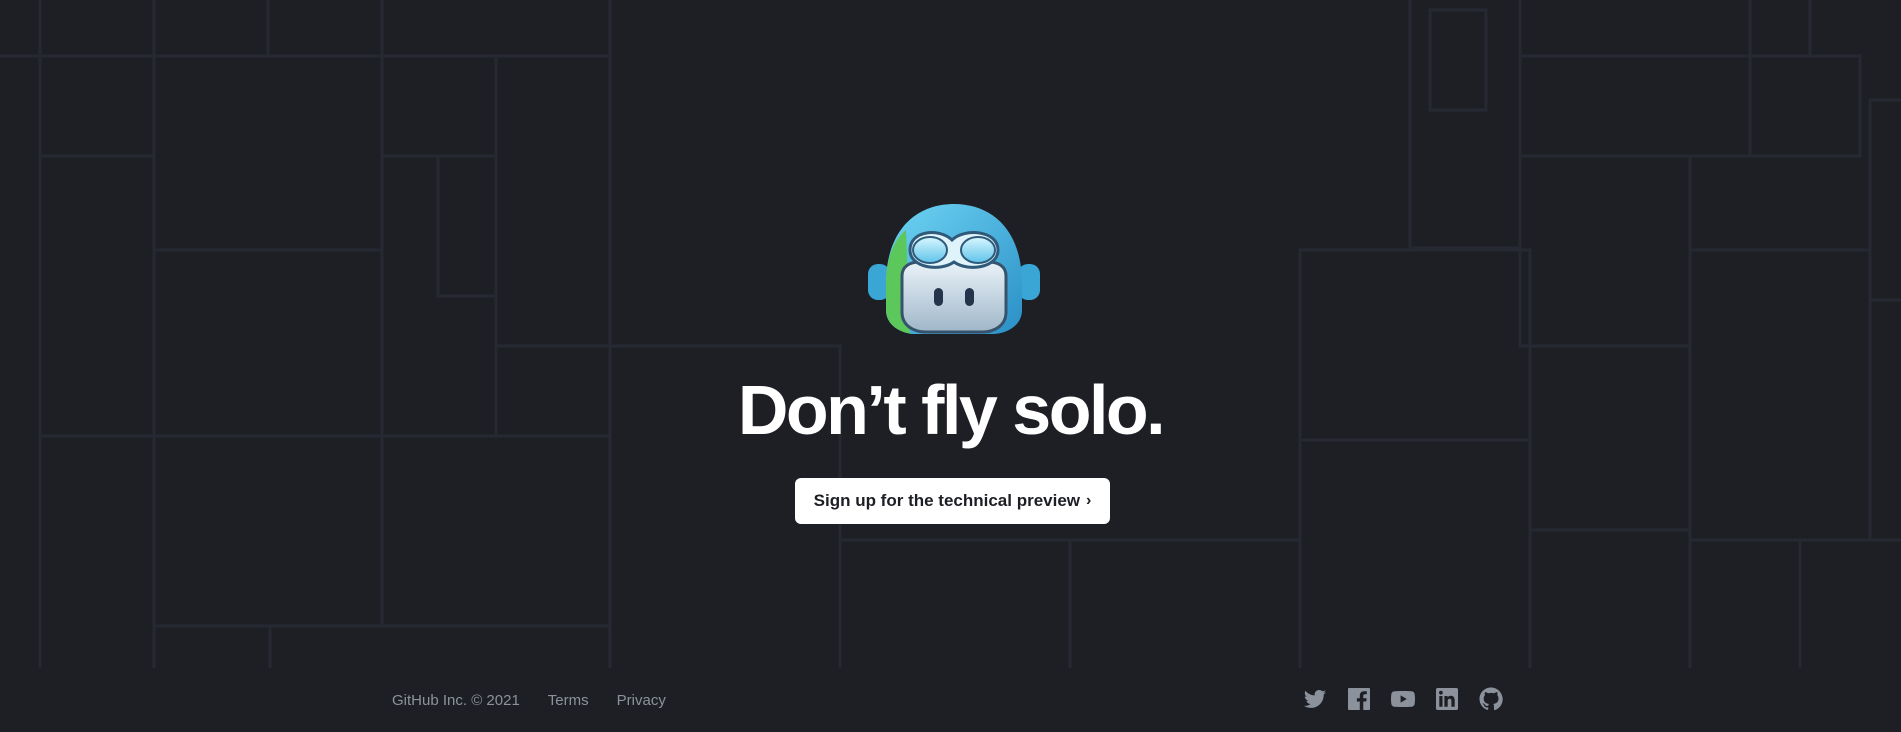 Image resolution: width=1901 pixels, height=732 pixels. Describe the element at coordinates (641, 700) in the screenshot. I see `privacy-link: Privacy` at that location.